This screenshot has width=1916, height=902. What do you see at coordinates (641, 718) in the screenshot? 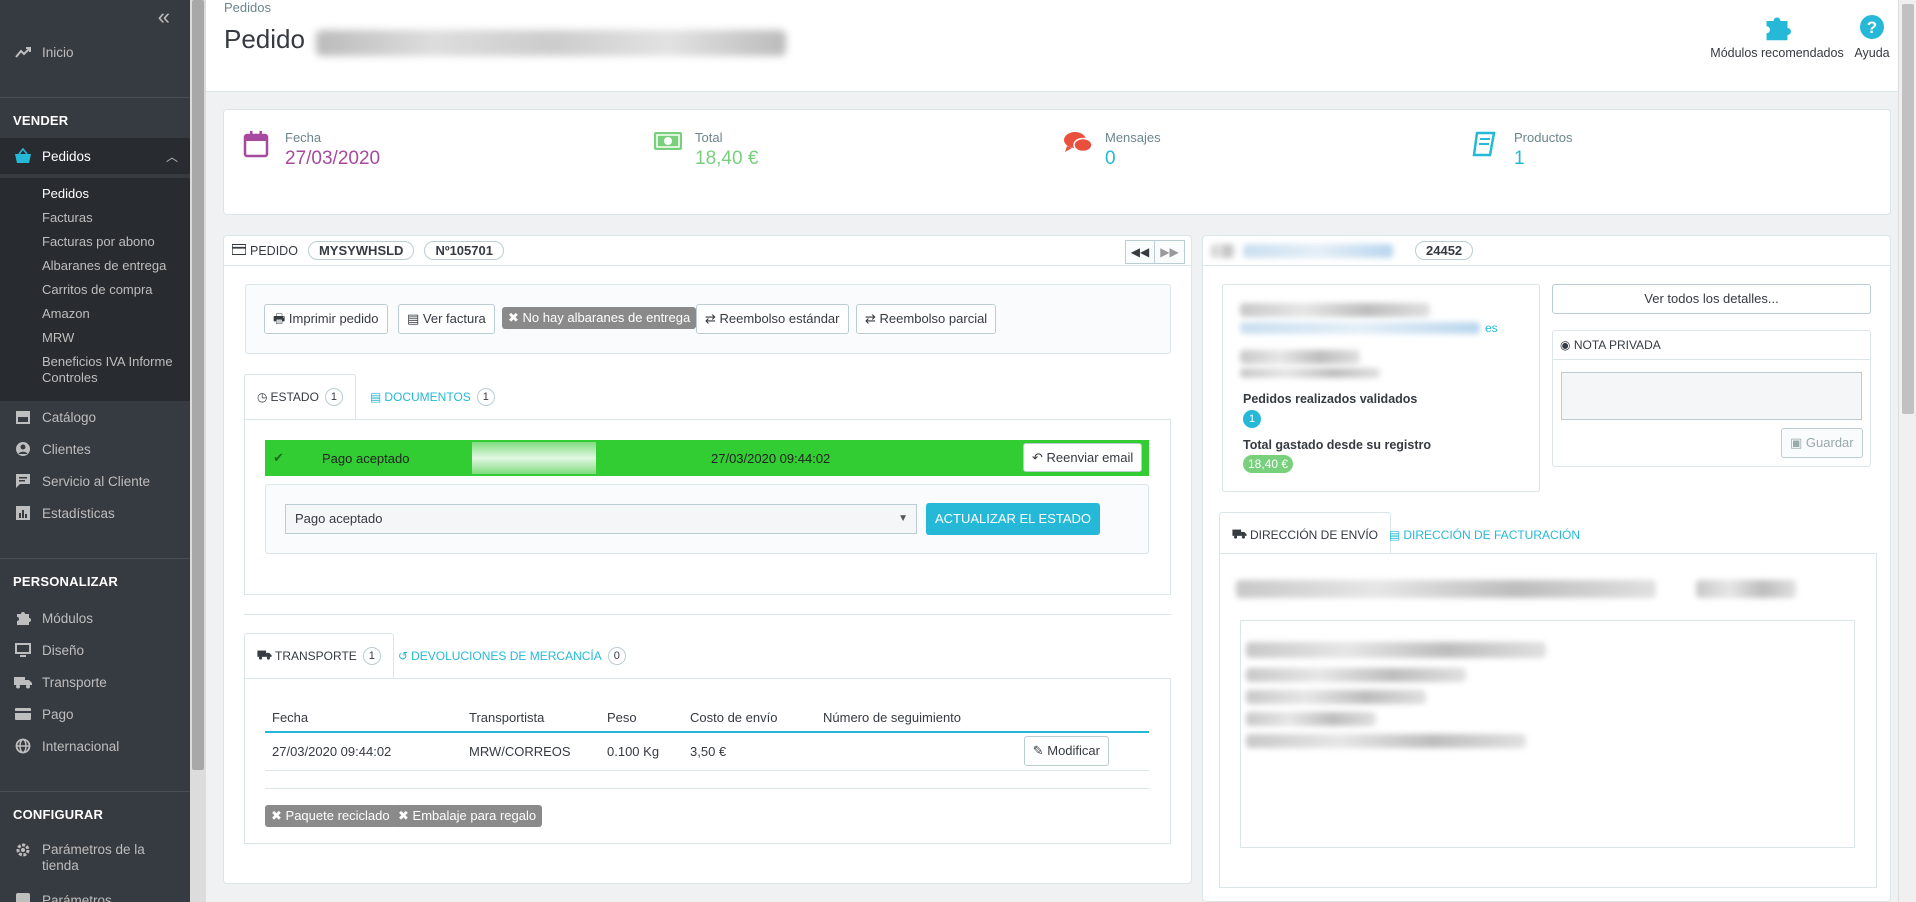
I see `col-weight: Peso` at bounding box center [641, 718].